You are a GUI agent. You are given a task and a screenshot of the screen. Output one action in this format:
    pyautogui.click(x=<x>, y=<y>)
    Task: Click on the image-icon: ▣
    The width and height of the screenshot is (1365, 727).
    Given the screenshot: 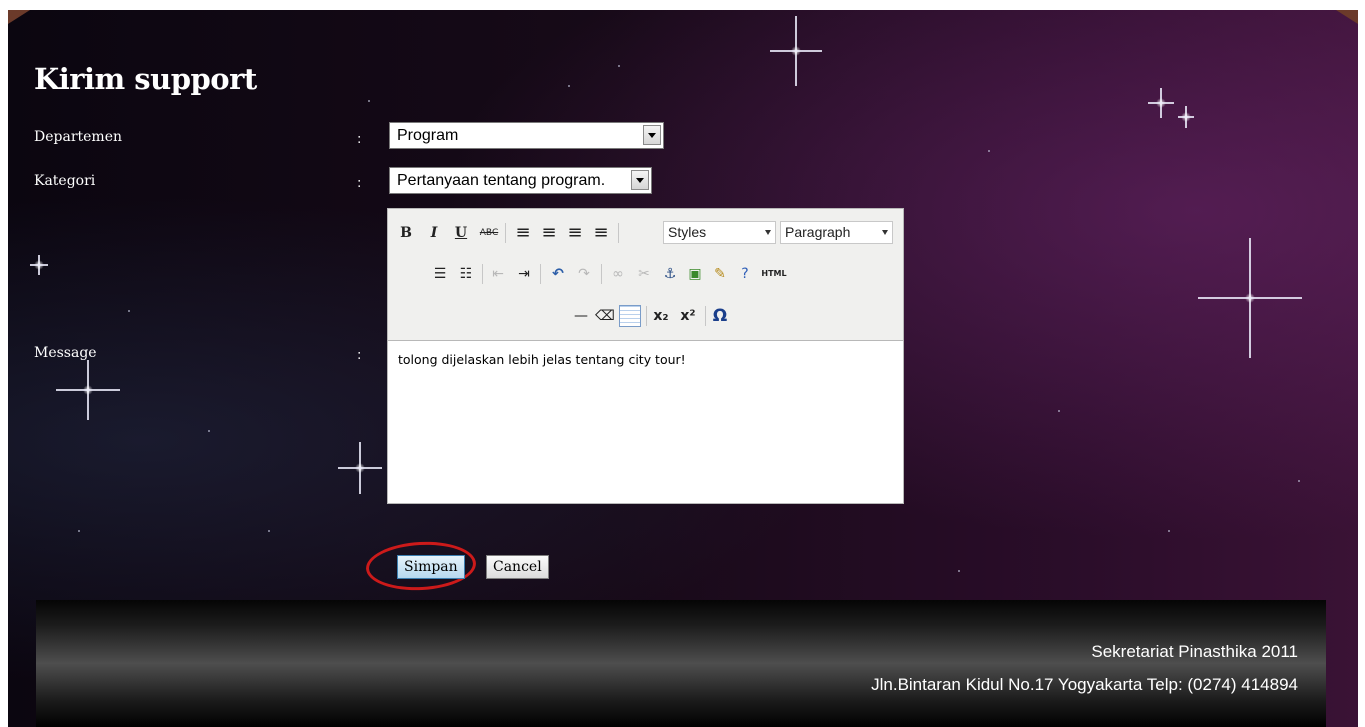 What is the action you would take?
    pyautogui.click(x=695, y=274)
    